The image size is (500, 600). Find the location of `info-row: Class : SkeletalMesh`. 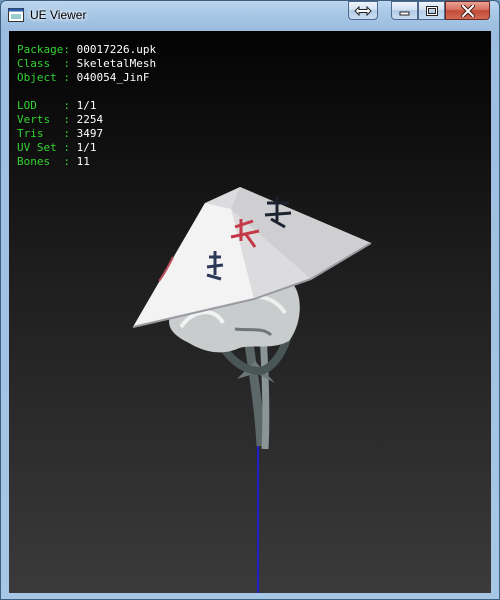

info-row: Class : SkeletalMesh is located at coordinates (86, 64).